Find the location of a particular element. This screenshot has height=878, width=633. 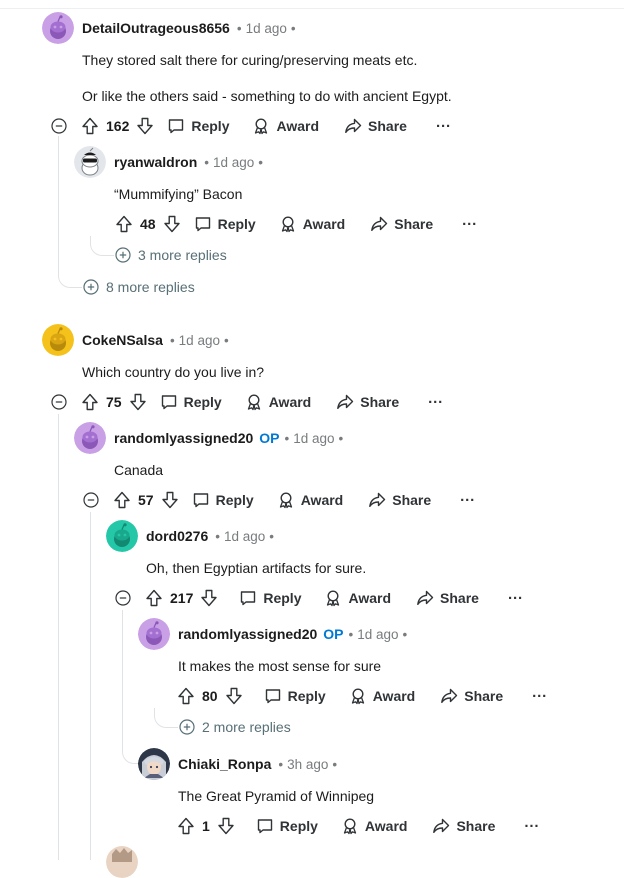

comment-meta: randomlyassigned20 OP • 1d ago • is located at coordinates (292, 634).